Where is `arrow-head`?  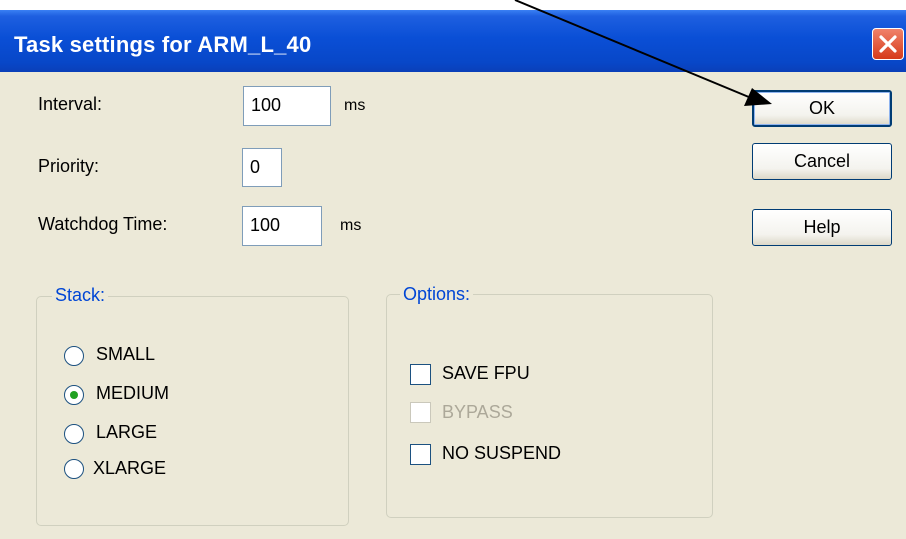
arrow-head is located at coordinates (758, 97).